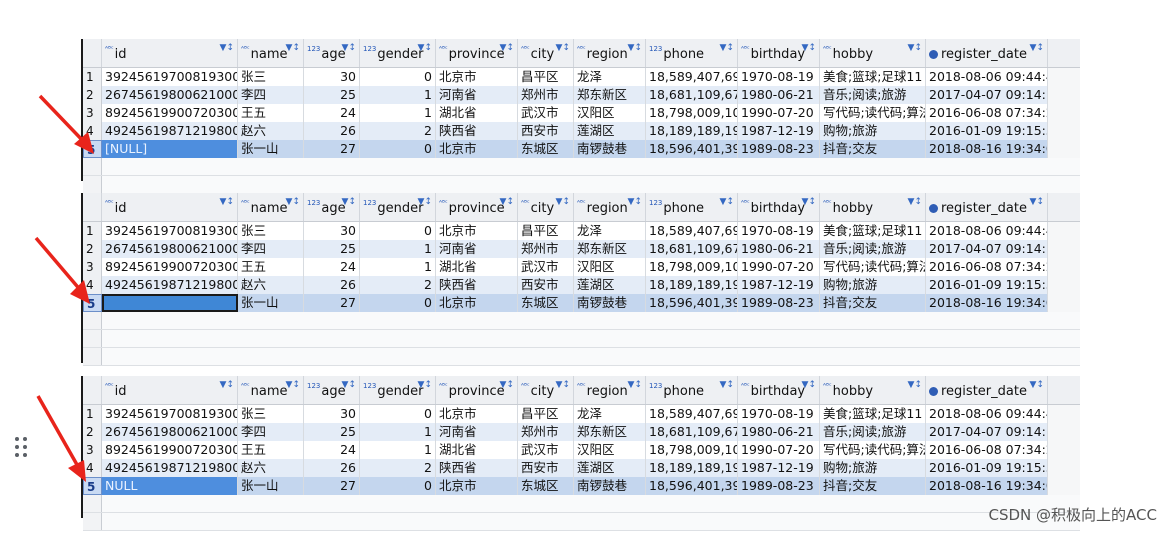 Image resolution: width=1171 pixels, height=535 pixels. What do you see at coordinates (692, 53) in the screenshot?
I see `column-header-phone: 123phone ▼↕` at bounding box center [692, 53].